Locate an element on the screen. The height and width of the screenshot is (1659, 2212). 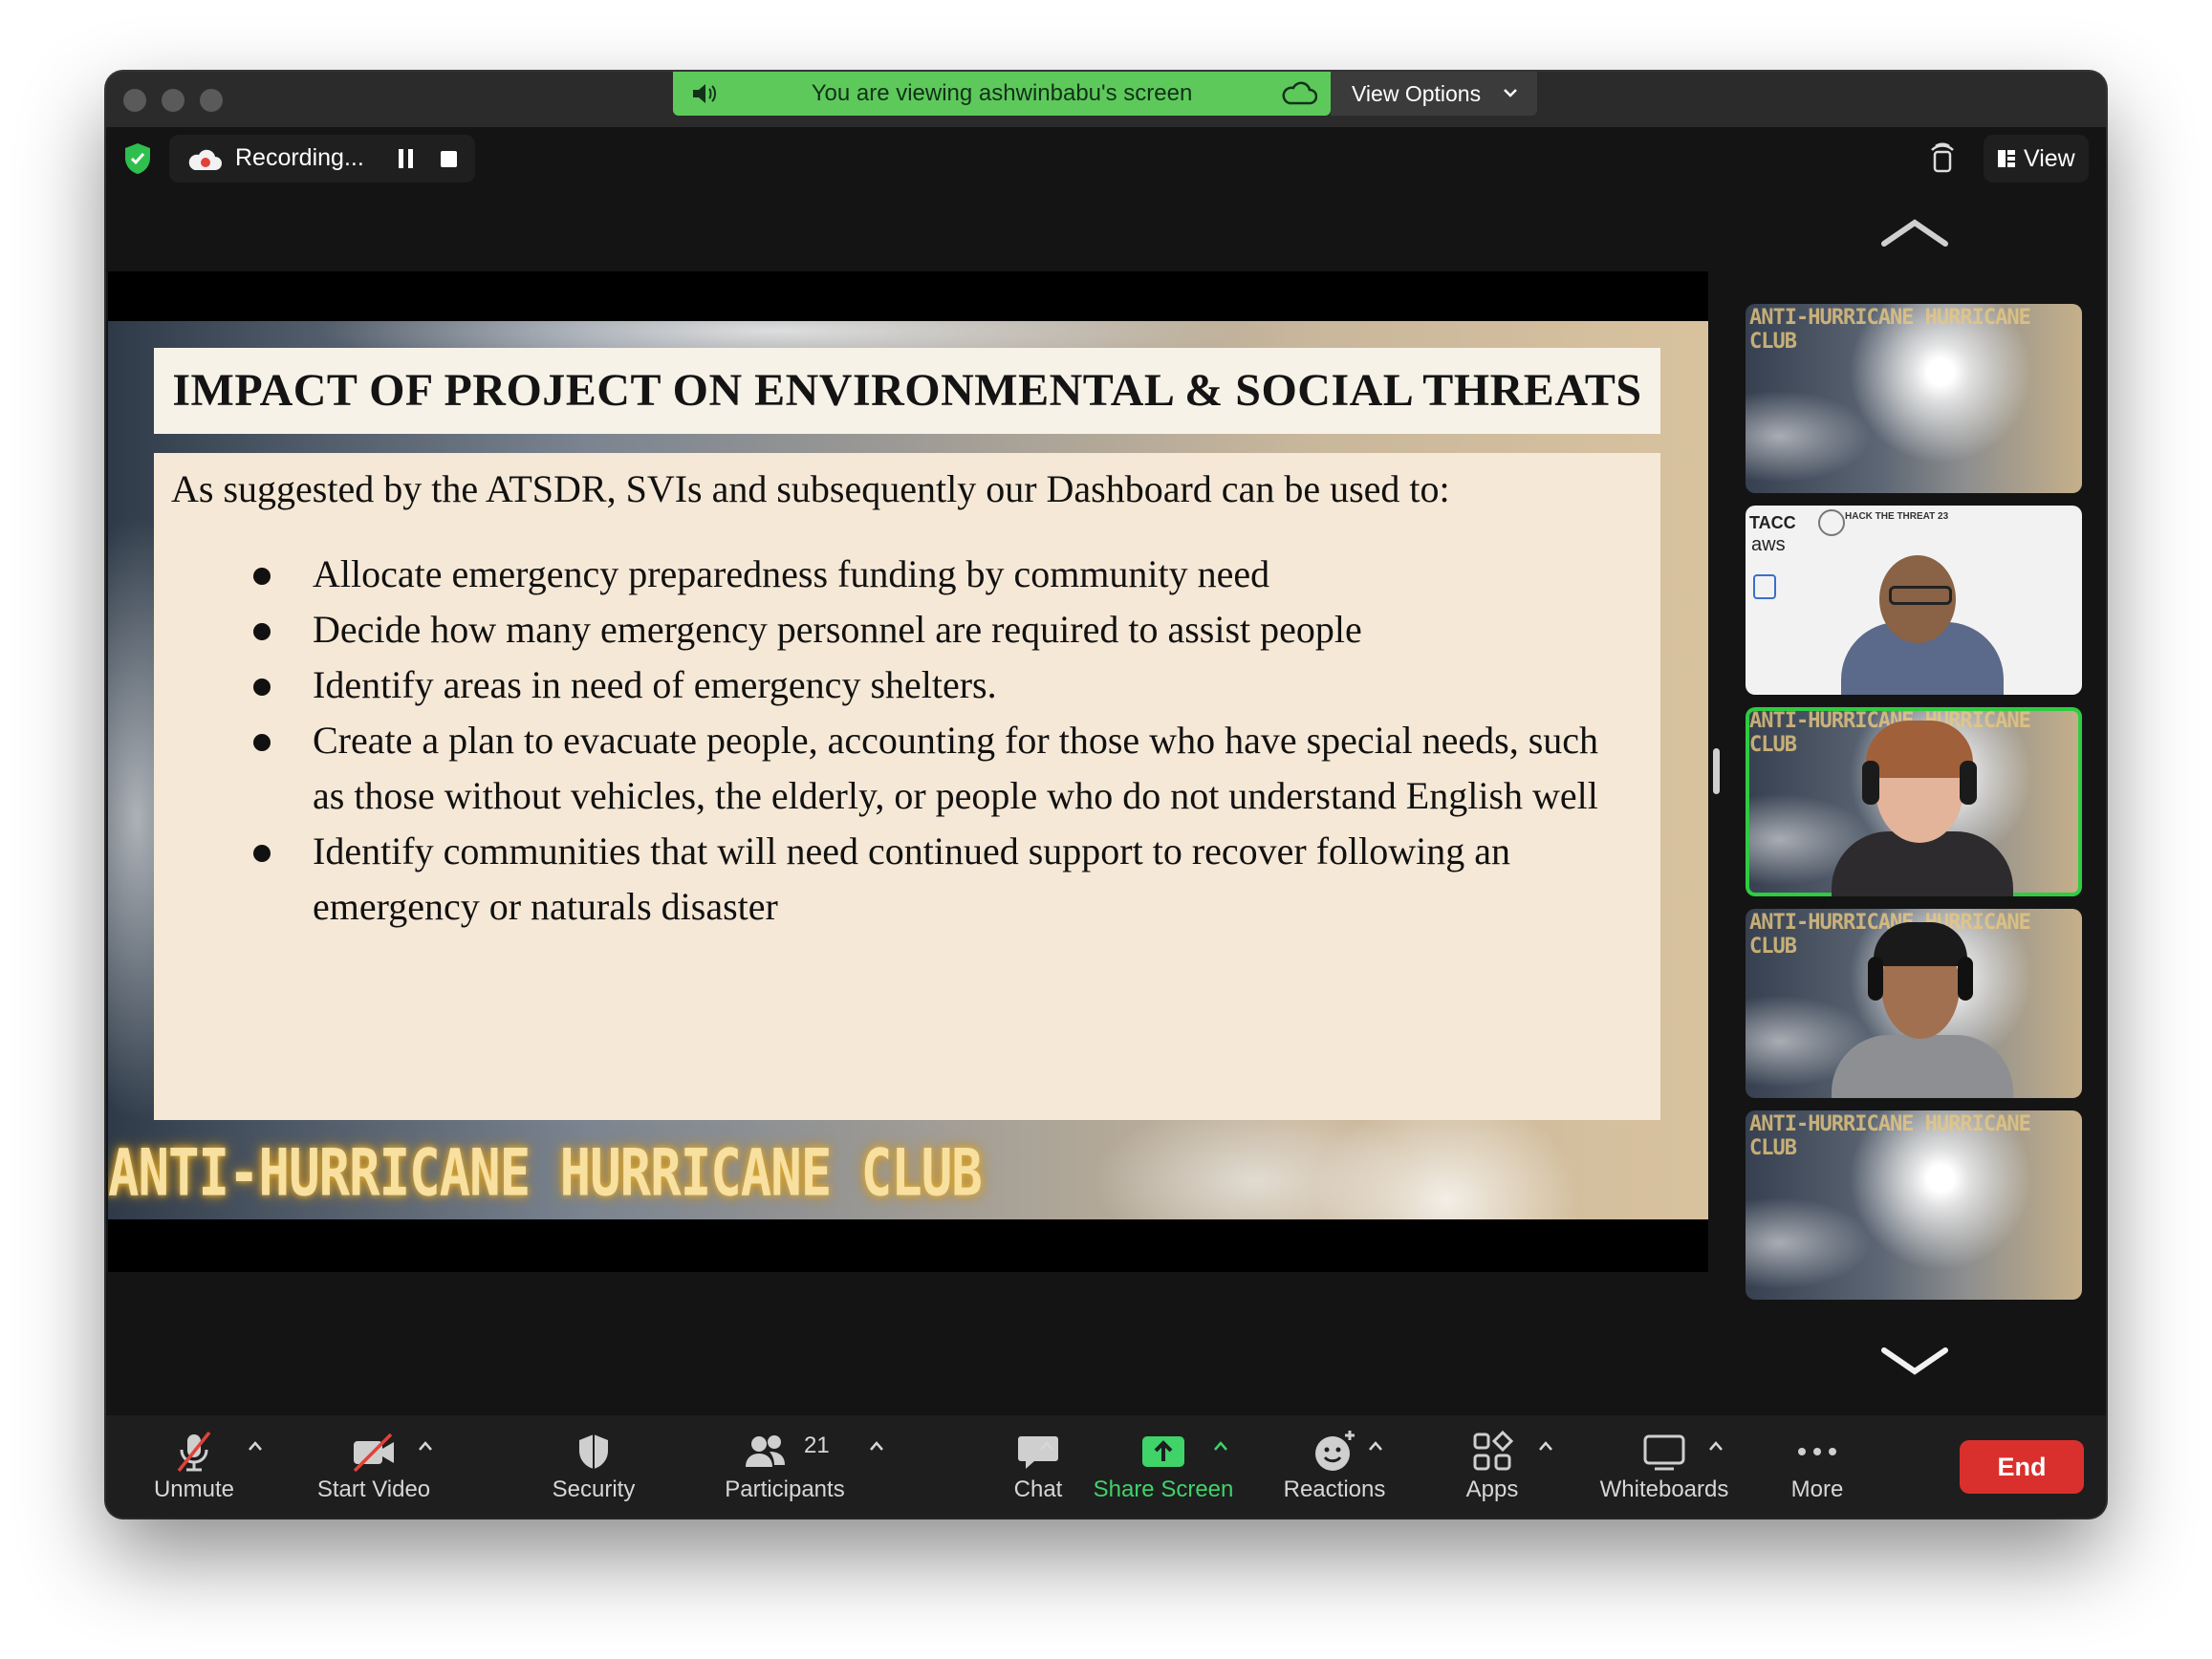
share-screen-icon is located at coordinates (1163, 1452).